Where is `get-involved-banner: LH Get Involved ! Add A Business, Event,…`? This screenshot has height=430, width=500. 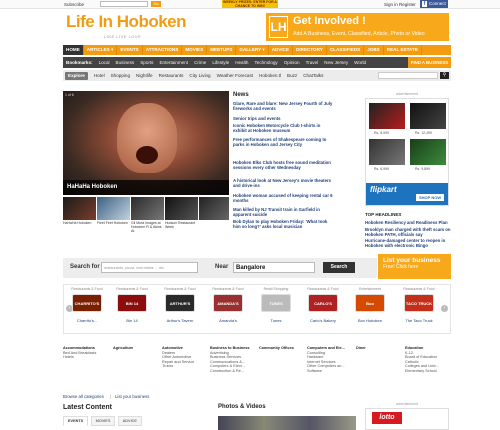
get-involved-banner: LH Get Involved ! Add A Business, Event,… is located at coordinates (357, 27).